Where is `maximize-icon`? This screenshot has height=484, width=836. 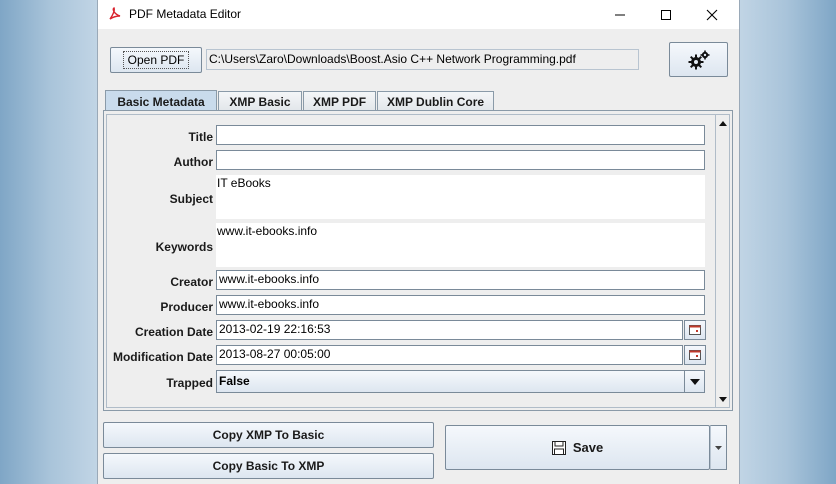
maximize-icon is located at coordinates (666, 14).